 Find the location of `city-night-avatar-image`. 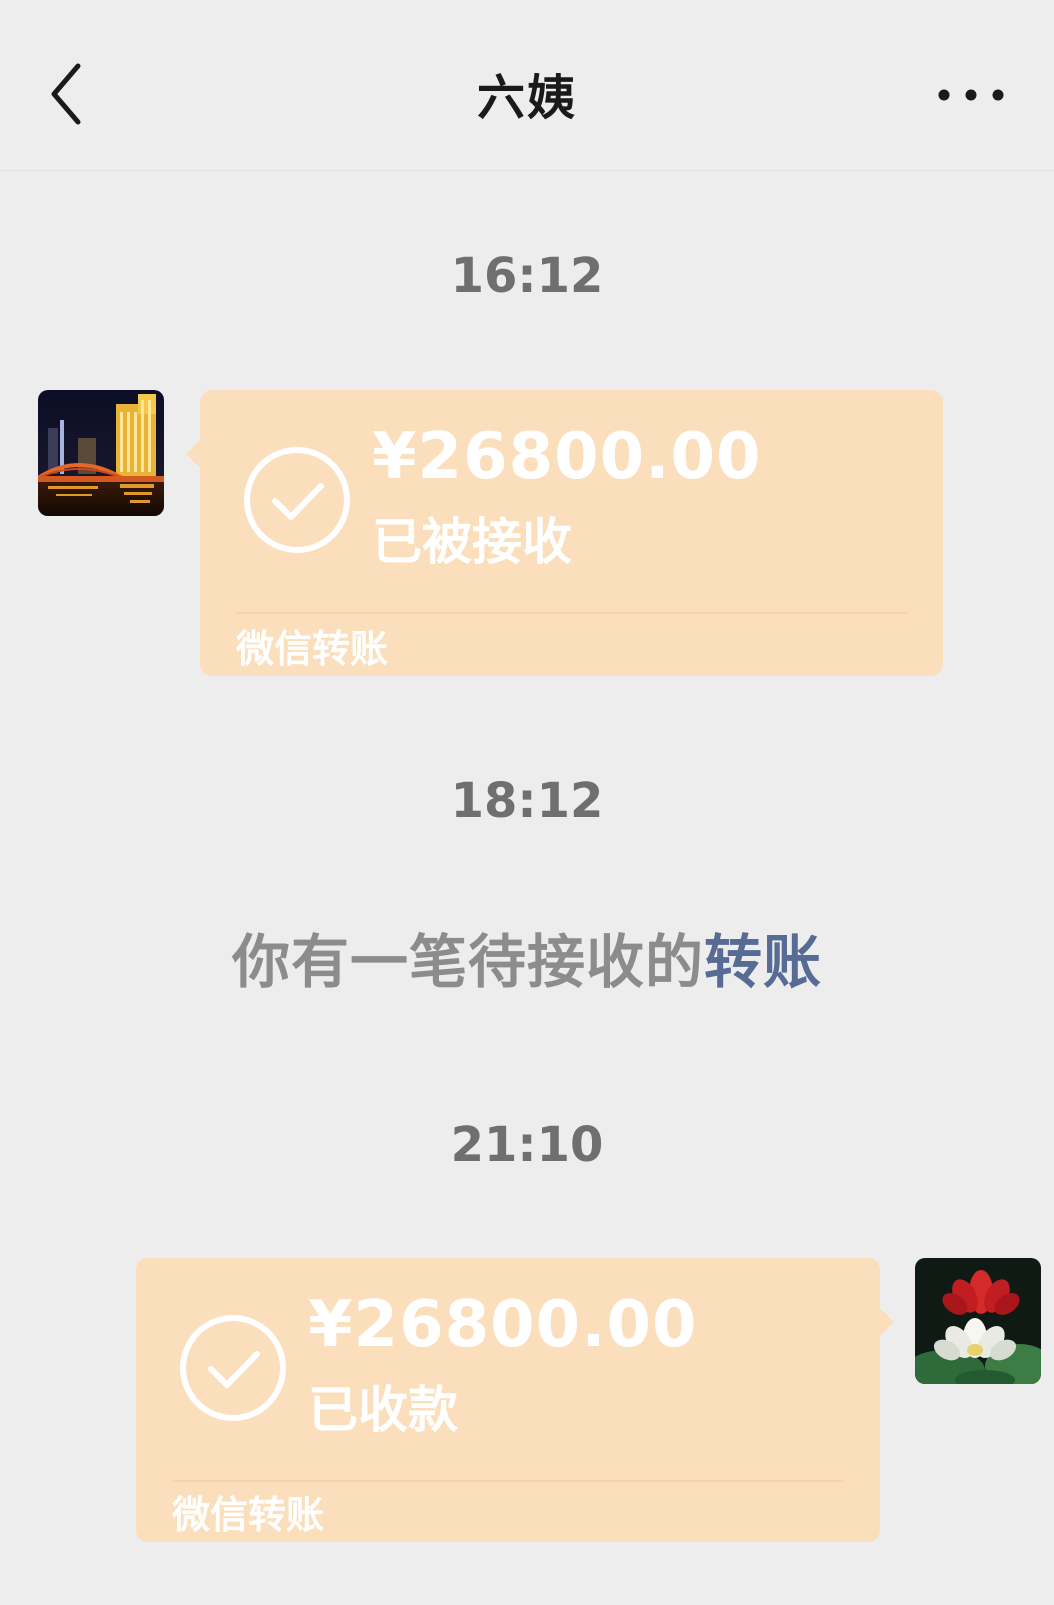

city-night-avatar-image is located at coordinates (101, 453).